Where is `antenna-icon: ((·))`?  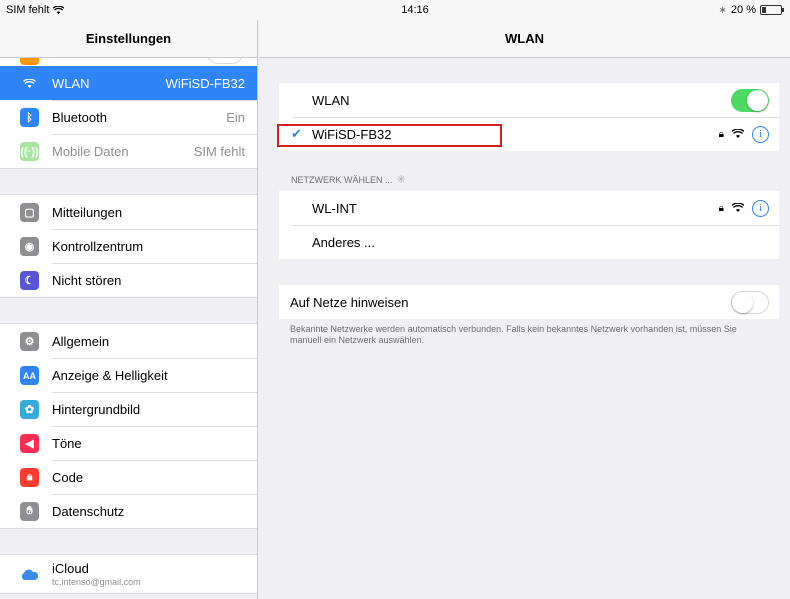
antenna-icon: ((·)) is located at coordinates (29, 151).